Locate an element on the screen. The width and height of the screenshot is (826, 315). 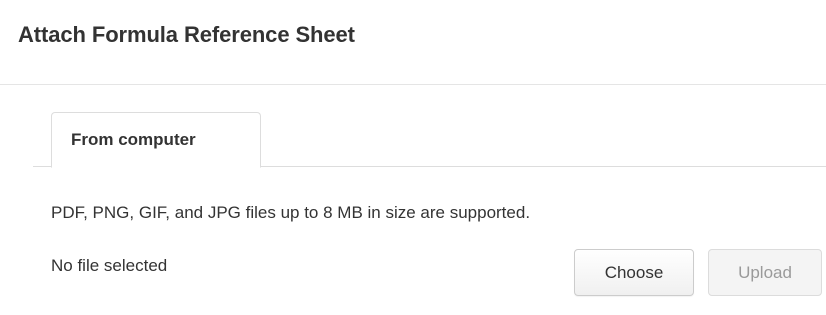
tab-from-computer: From computer is located at coordinates (156, 140).